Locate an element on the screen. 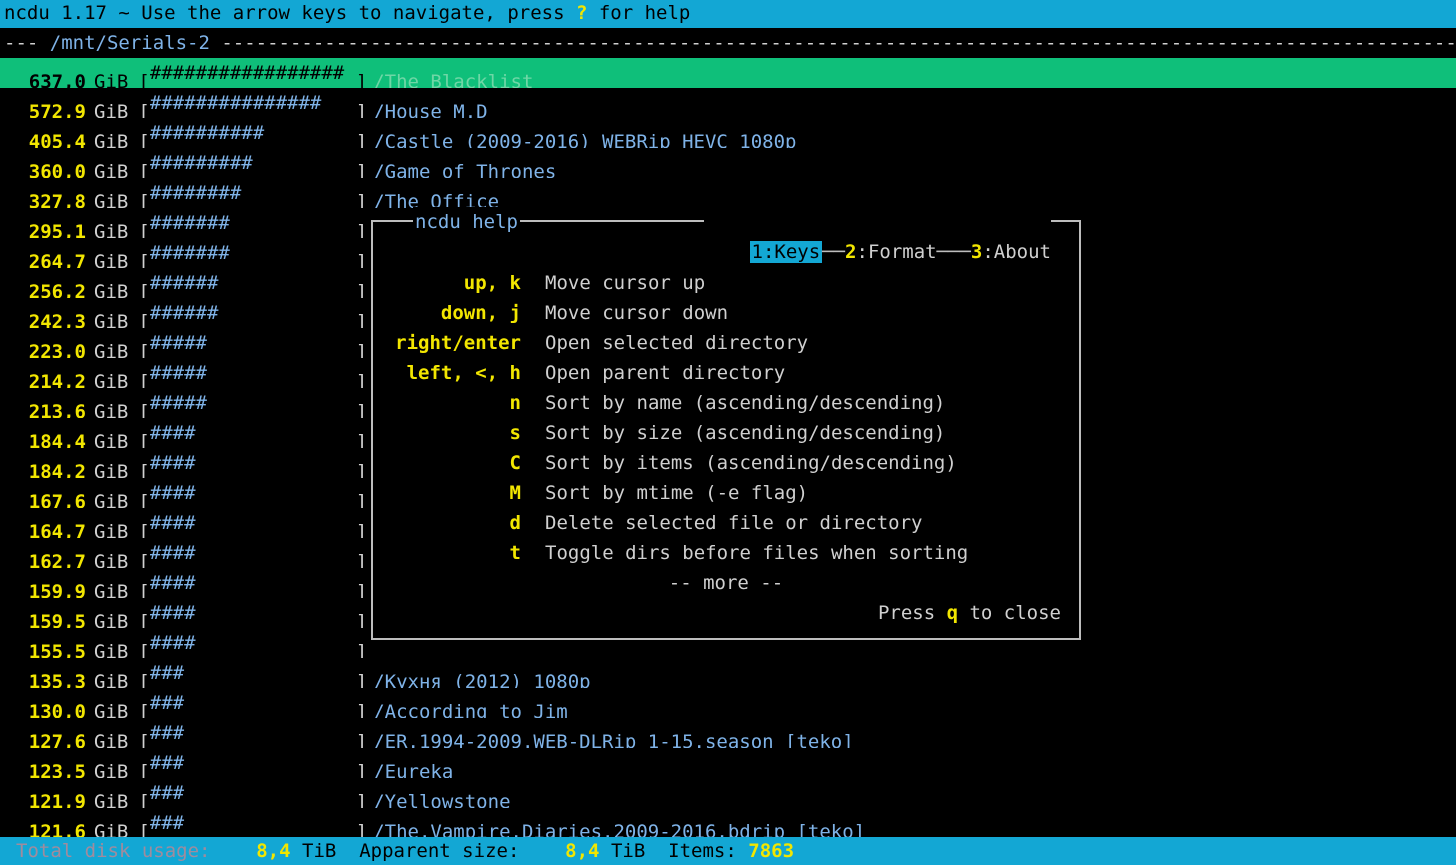  key-binding: right/enter is located at coordinates (458, 343).